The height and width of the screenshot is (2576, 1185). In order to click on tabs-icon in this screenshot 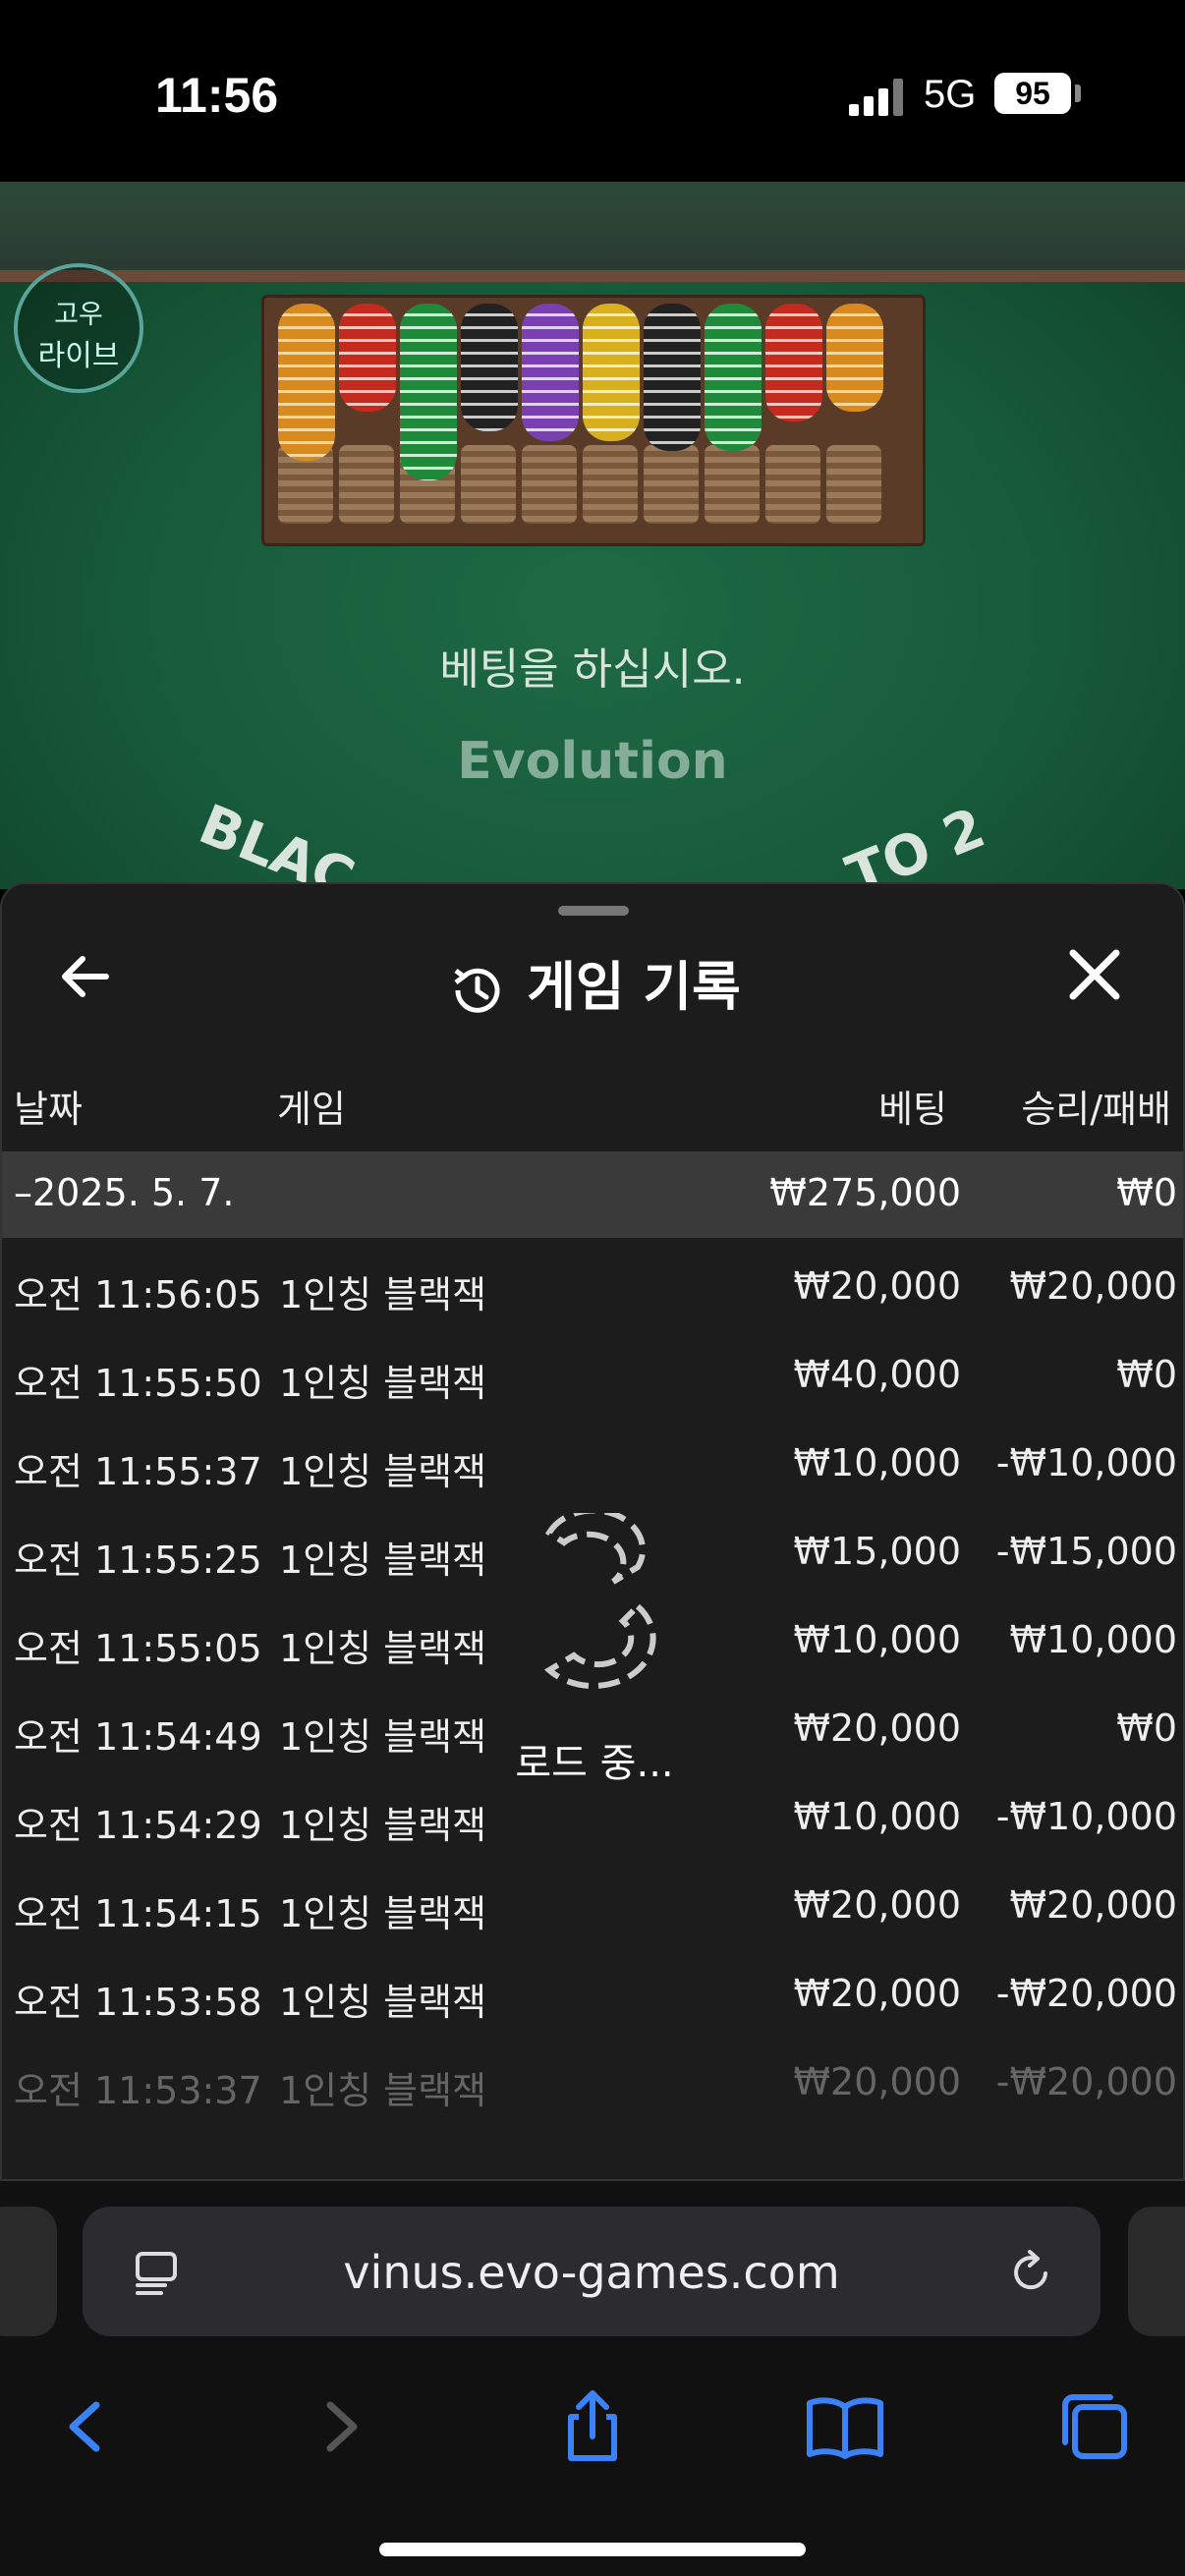, I will do `click(1095, 2427)`.